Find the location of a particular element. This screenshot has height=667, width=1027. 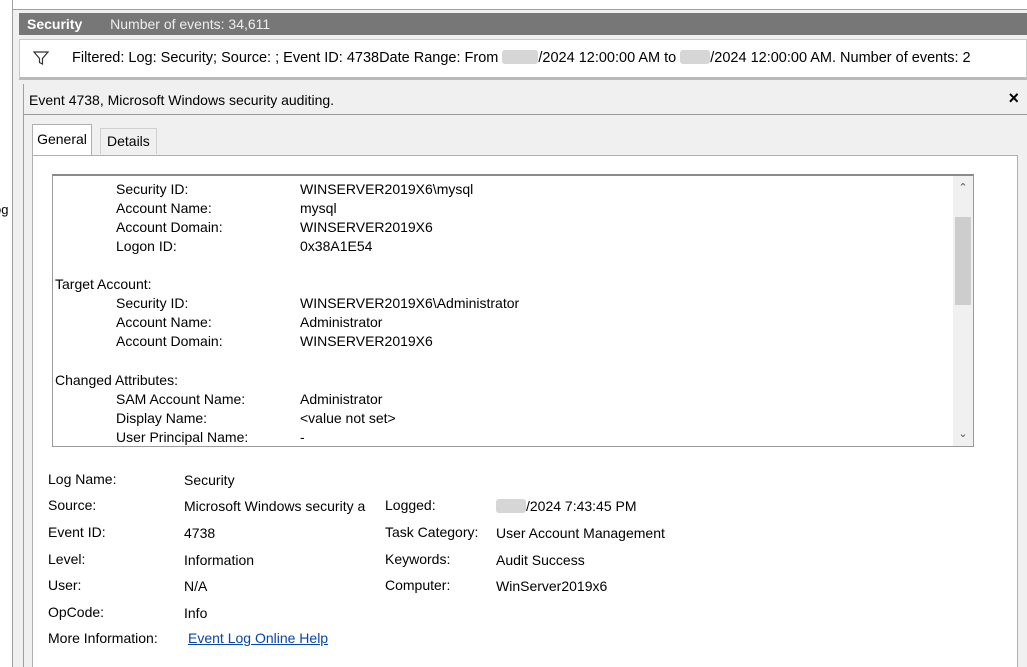

display-name-label: Display Name: is located at coordinates (162, 418).